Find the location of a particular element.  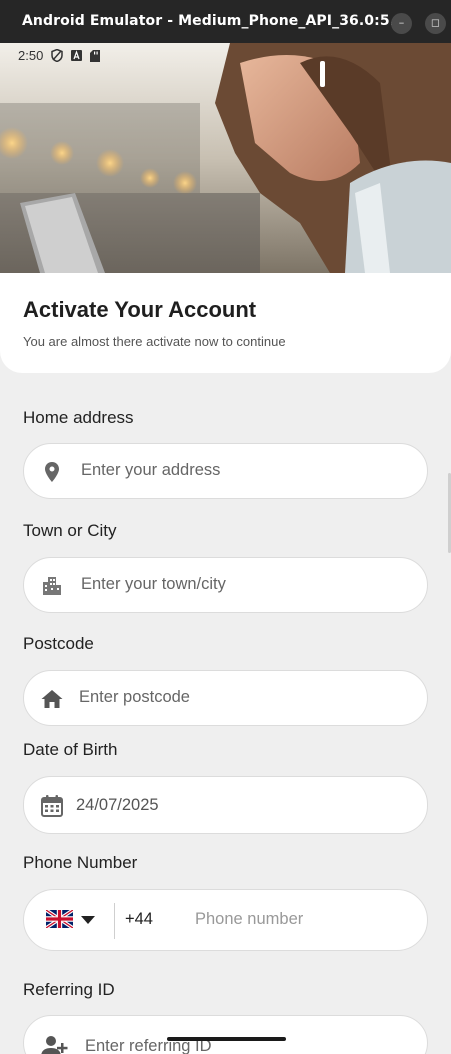

status-bar: 2:50 is located at coordinates (59, 55).